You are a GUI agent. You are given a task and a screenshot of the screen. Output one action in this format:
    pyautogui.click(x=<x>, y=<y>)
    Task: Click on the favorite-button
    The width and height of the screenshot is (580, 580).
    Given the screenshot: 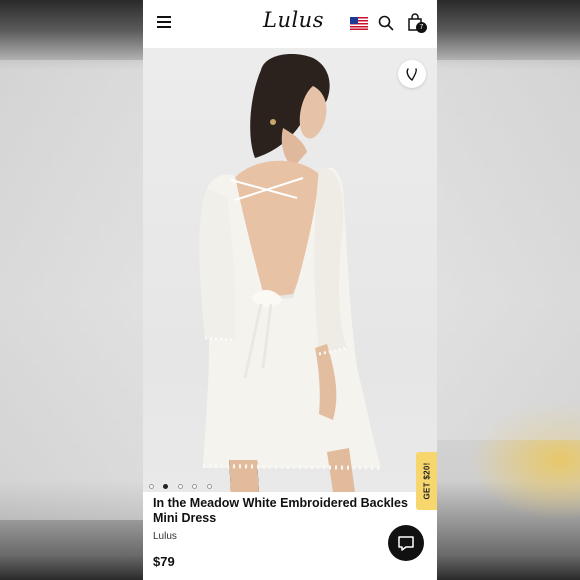 What is the action you would take?
    pyautogui.click(x=412, y=74)
    